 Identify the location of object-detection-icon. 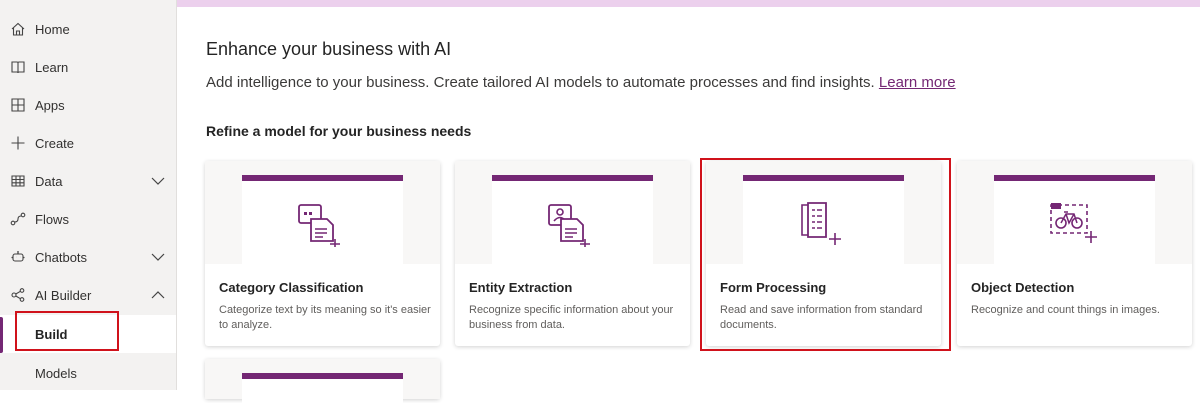
(1073, 223).